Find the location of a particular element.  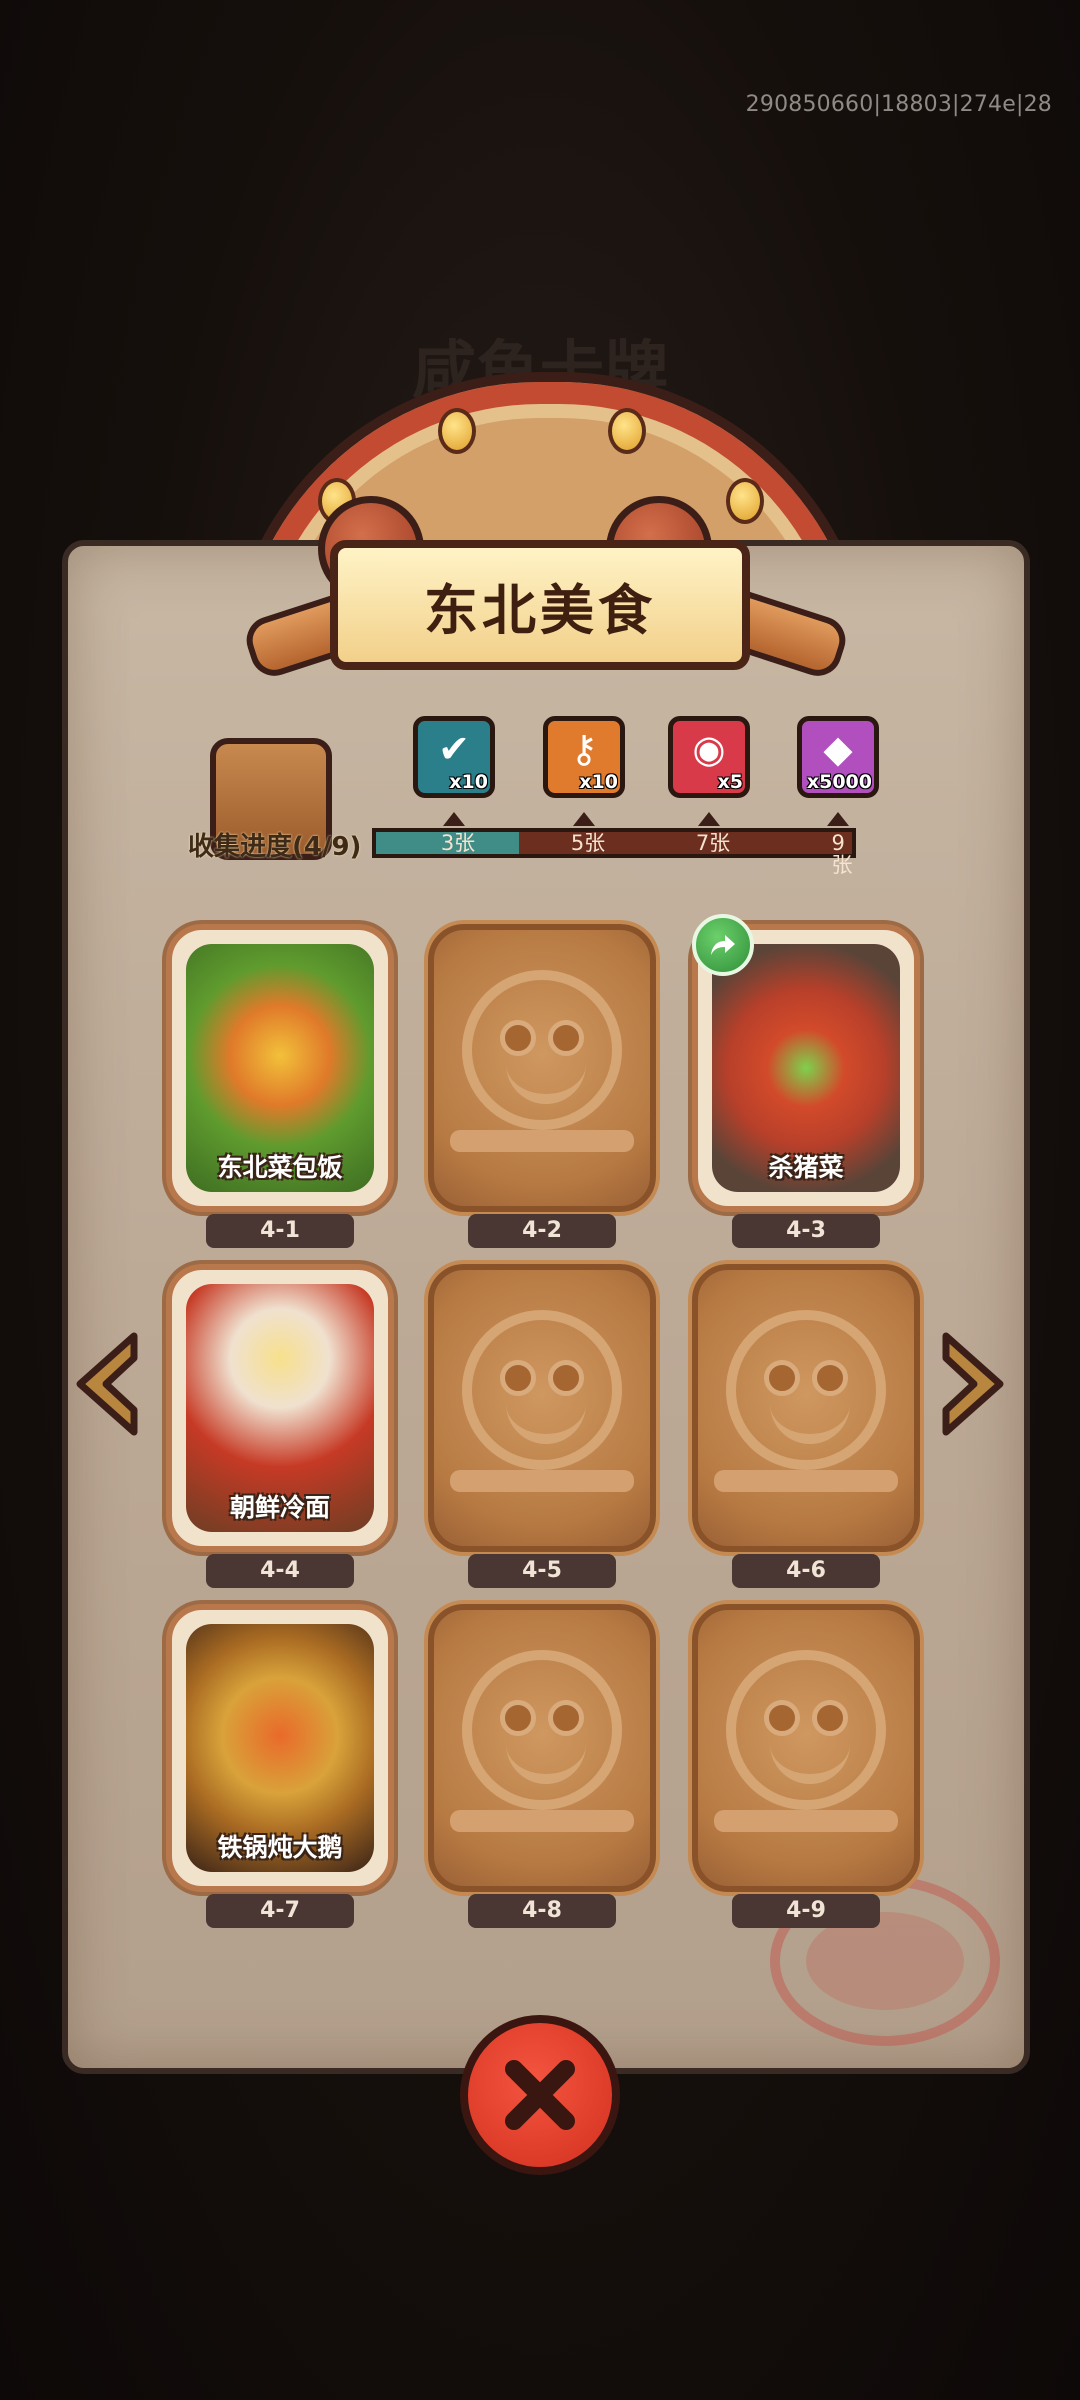

orb-icon: ◉ is located at coordinates (709, 749).